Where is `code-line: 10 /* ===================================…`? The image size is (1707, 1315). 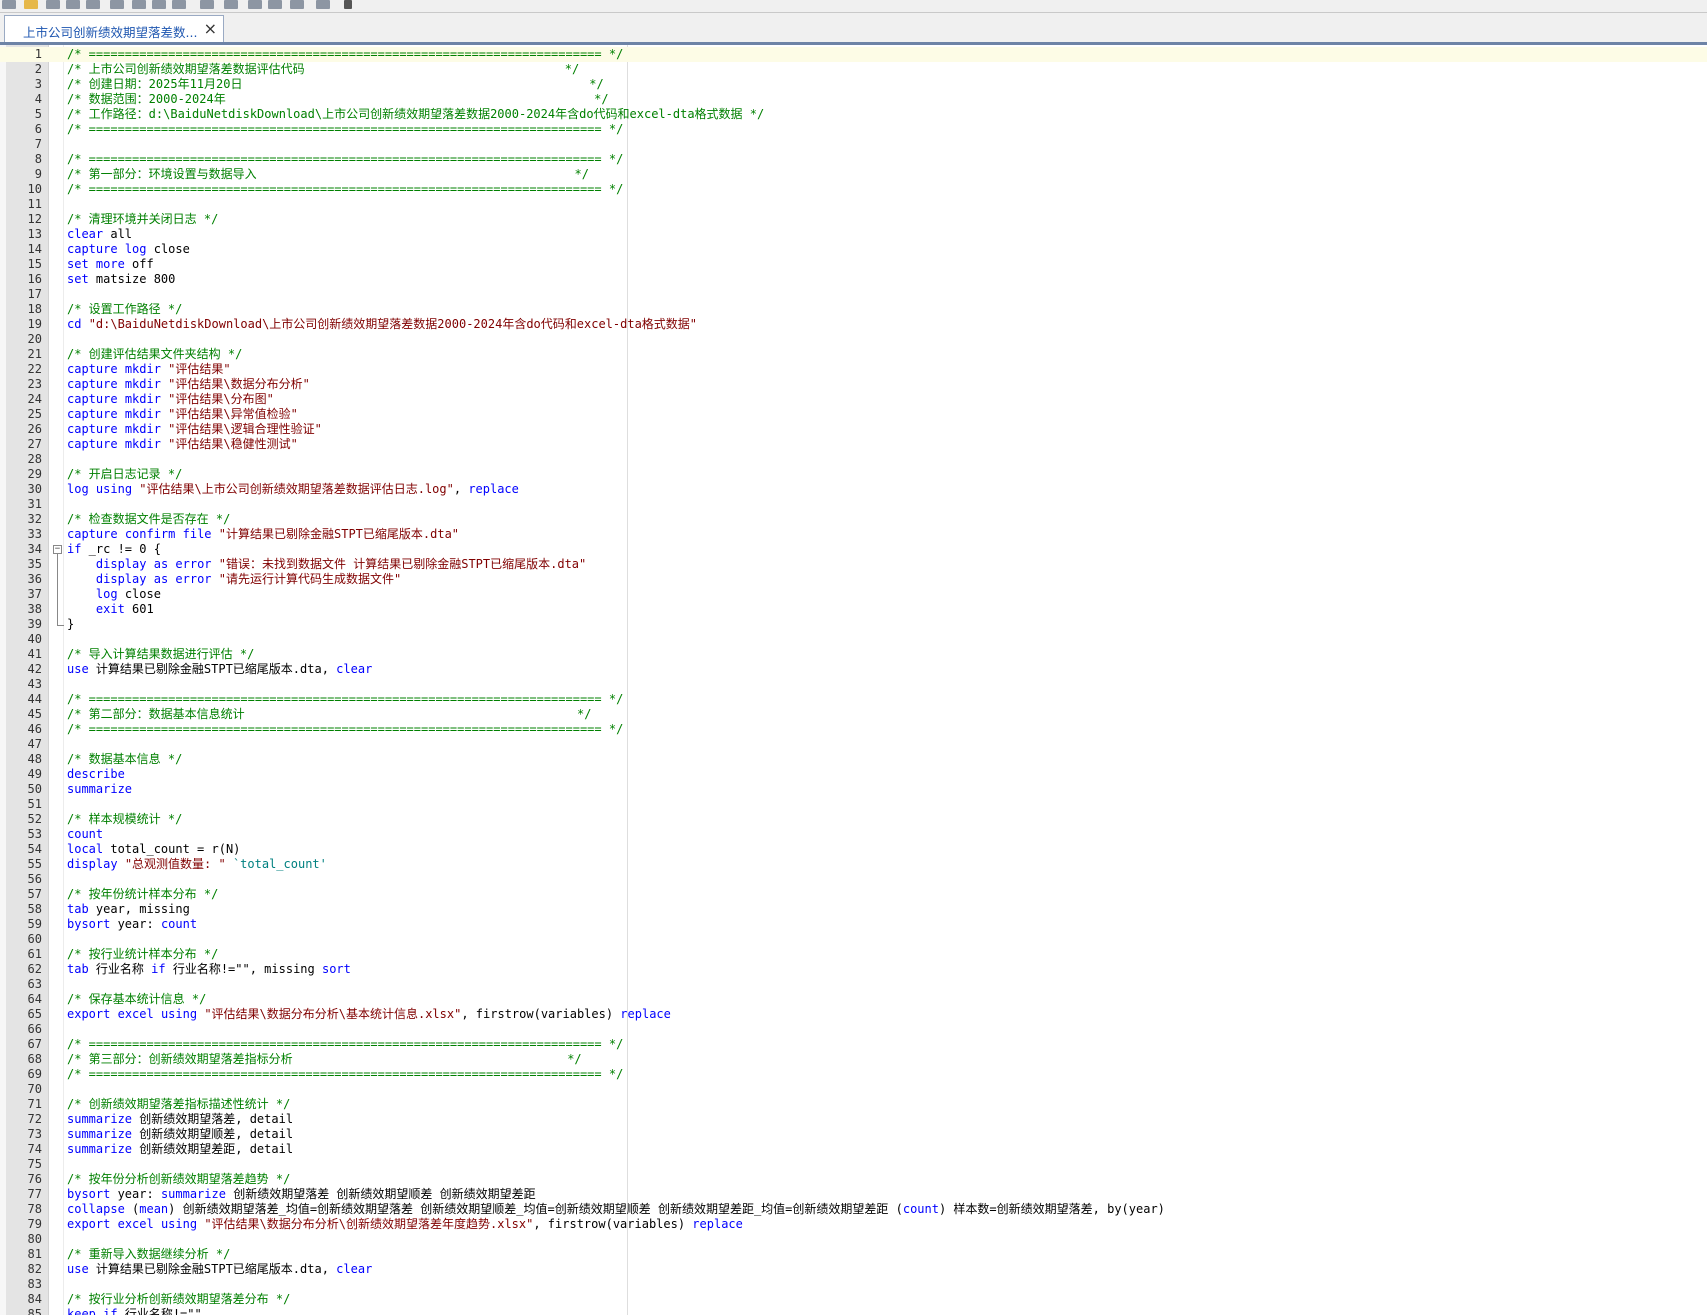 code-line: 10 /* ===================================… is located at coordinates (853, 189).